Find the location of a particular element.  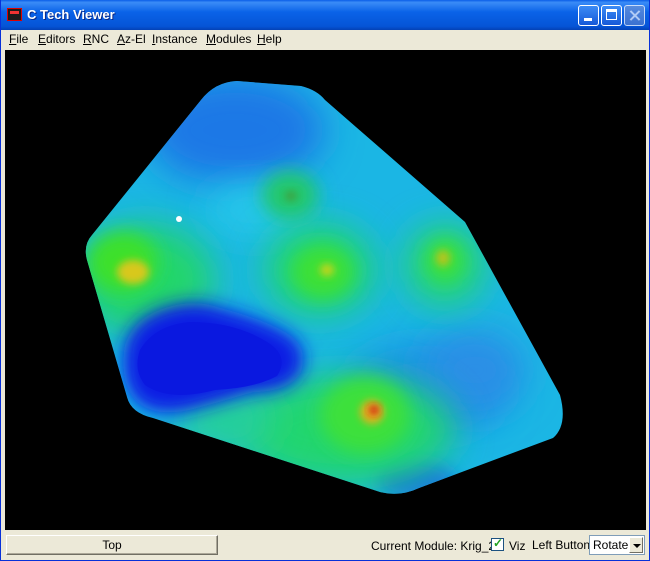

current-module-label: Current Module: Krig_2D is located at coordinates (437, 546).